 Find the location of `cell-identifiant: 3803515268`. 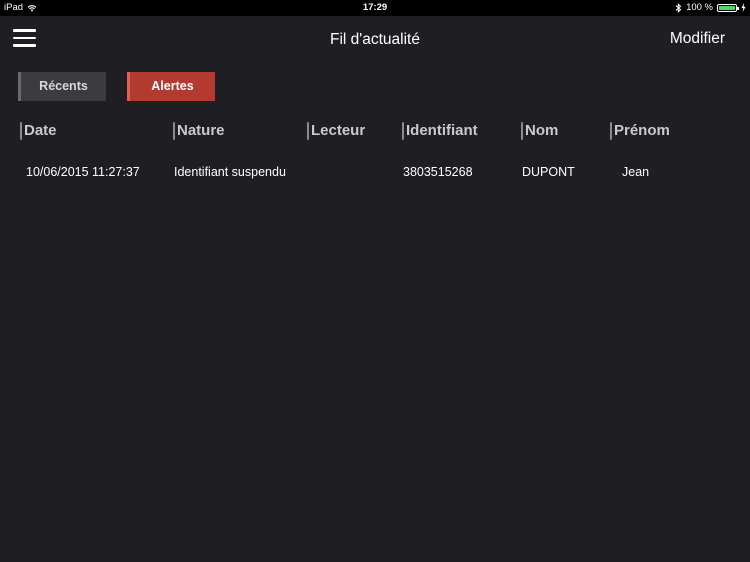

cell-identifiant: 3803515268 is located at coordinates (438, 172).